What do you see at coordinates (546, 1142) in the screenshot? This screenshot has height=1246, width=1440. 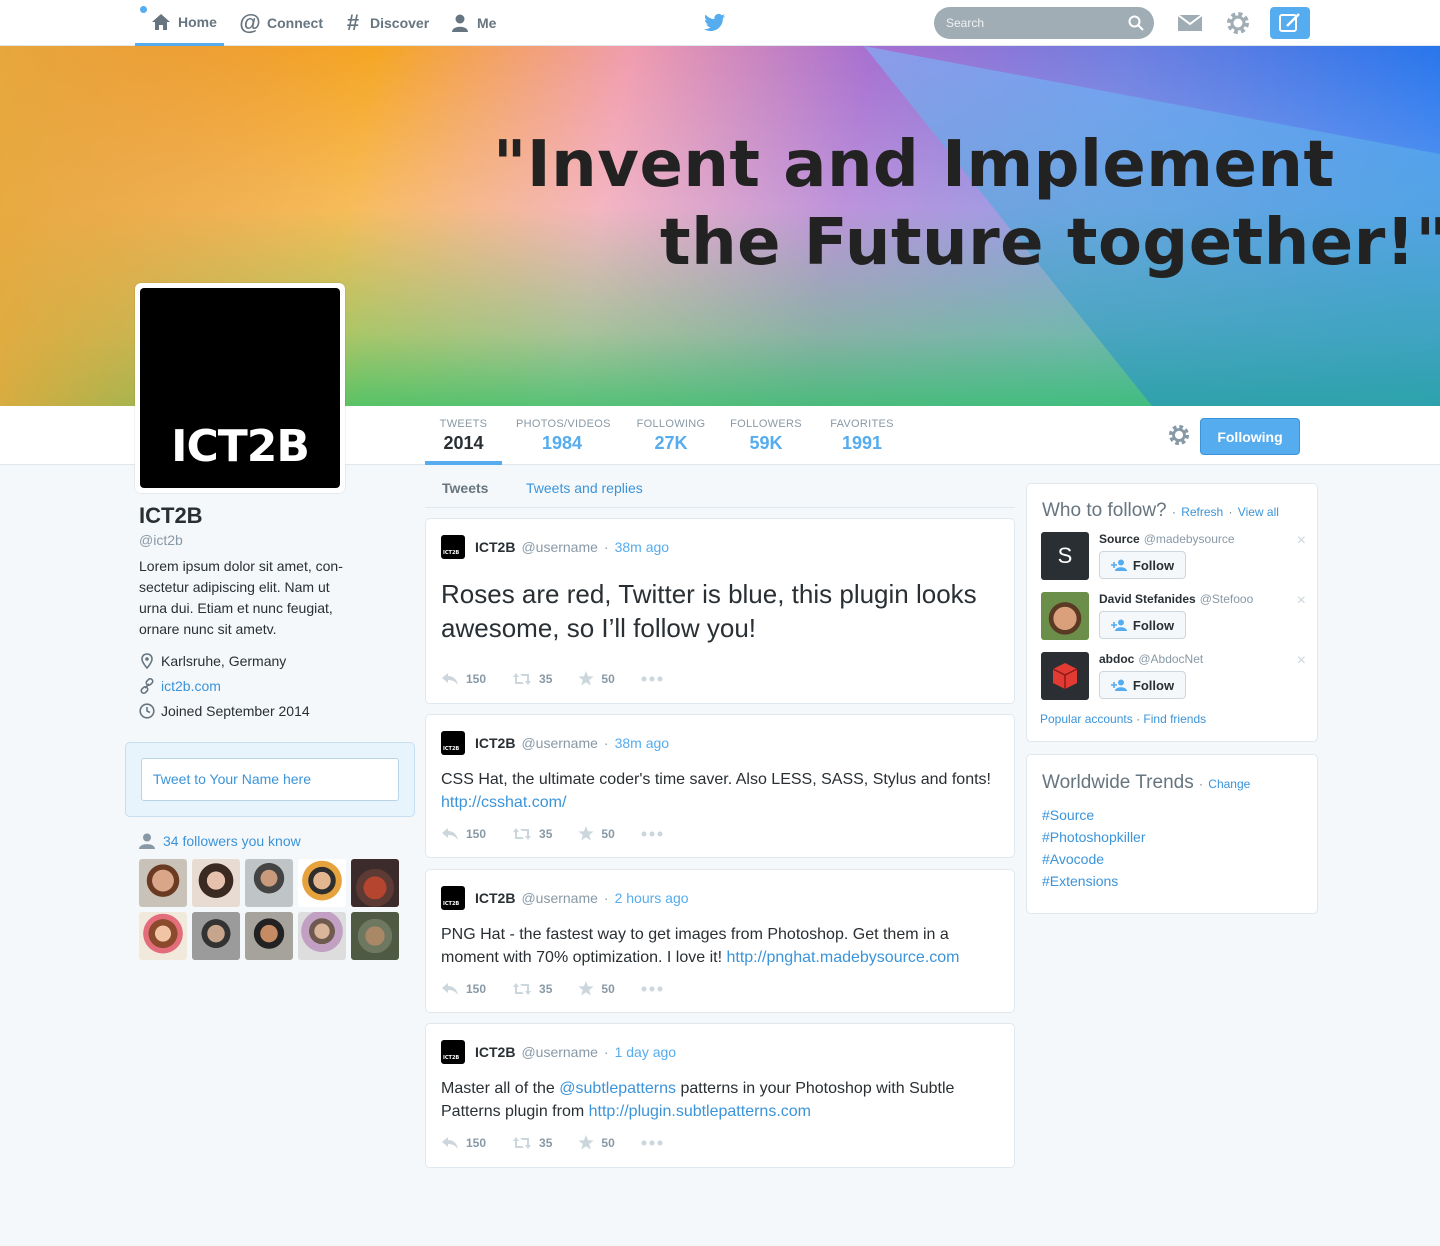 I see `retweet-count: 35` at bounding box center [546, 1142].